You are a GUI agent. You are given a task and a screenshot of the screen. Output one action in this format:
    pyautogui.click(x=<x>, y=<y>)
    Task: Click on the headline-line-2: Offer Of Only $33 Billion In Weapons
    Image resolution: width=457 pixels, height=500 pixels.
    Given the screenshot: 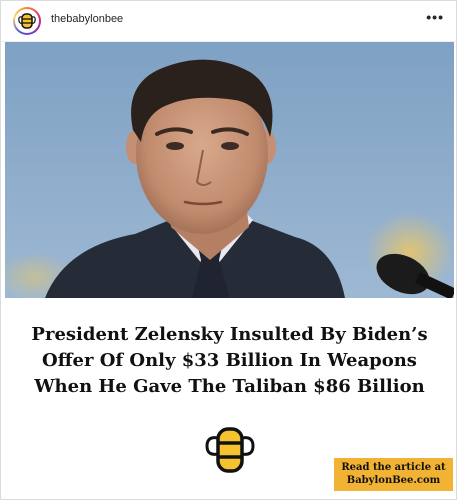 What is the action you would take?
    pyautogui.click(x=229, y=360)
    